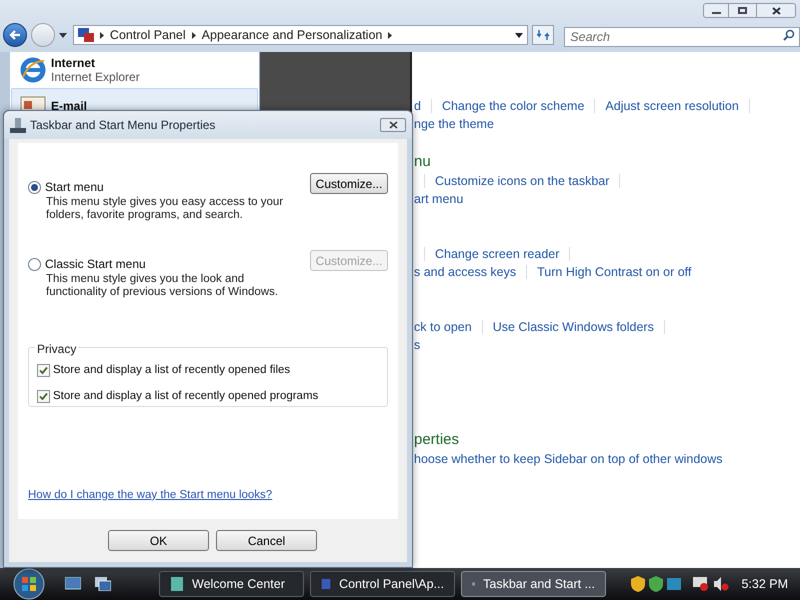  I want to click on option-description: This menu style gives you the look and, so click(146, 279).